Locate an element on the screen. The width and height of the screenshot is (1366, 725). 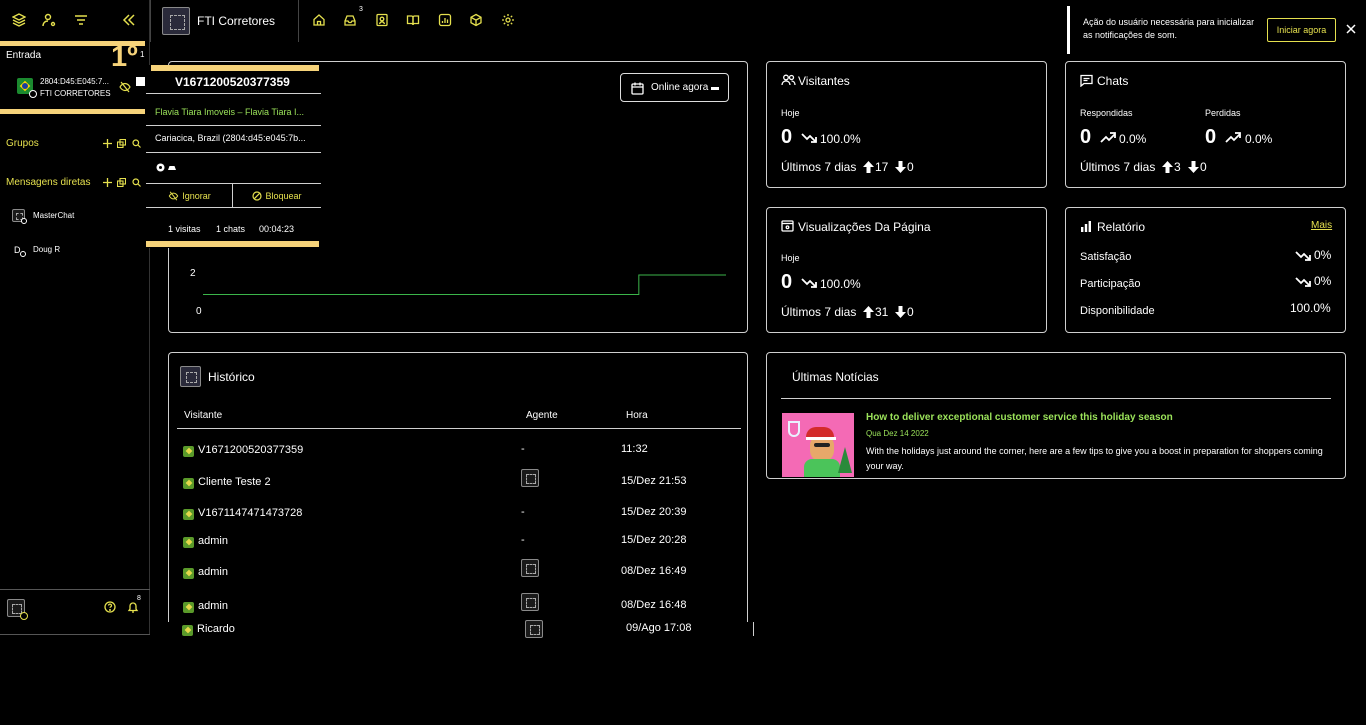
y-tick-0: 0 is located at coordinates (199, 311).